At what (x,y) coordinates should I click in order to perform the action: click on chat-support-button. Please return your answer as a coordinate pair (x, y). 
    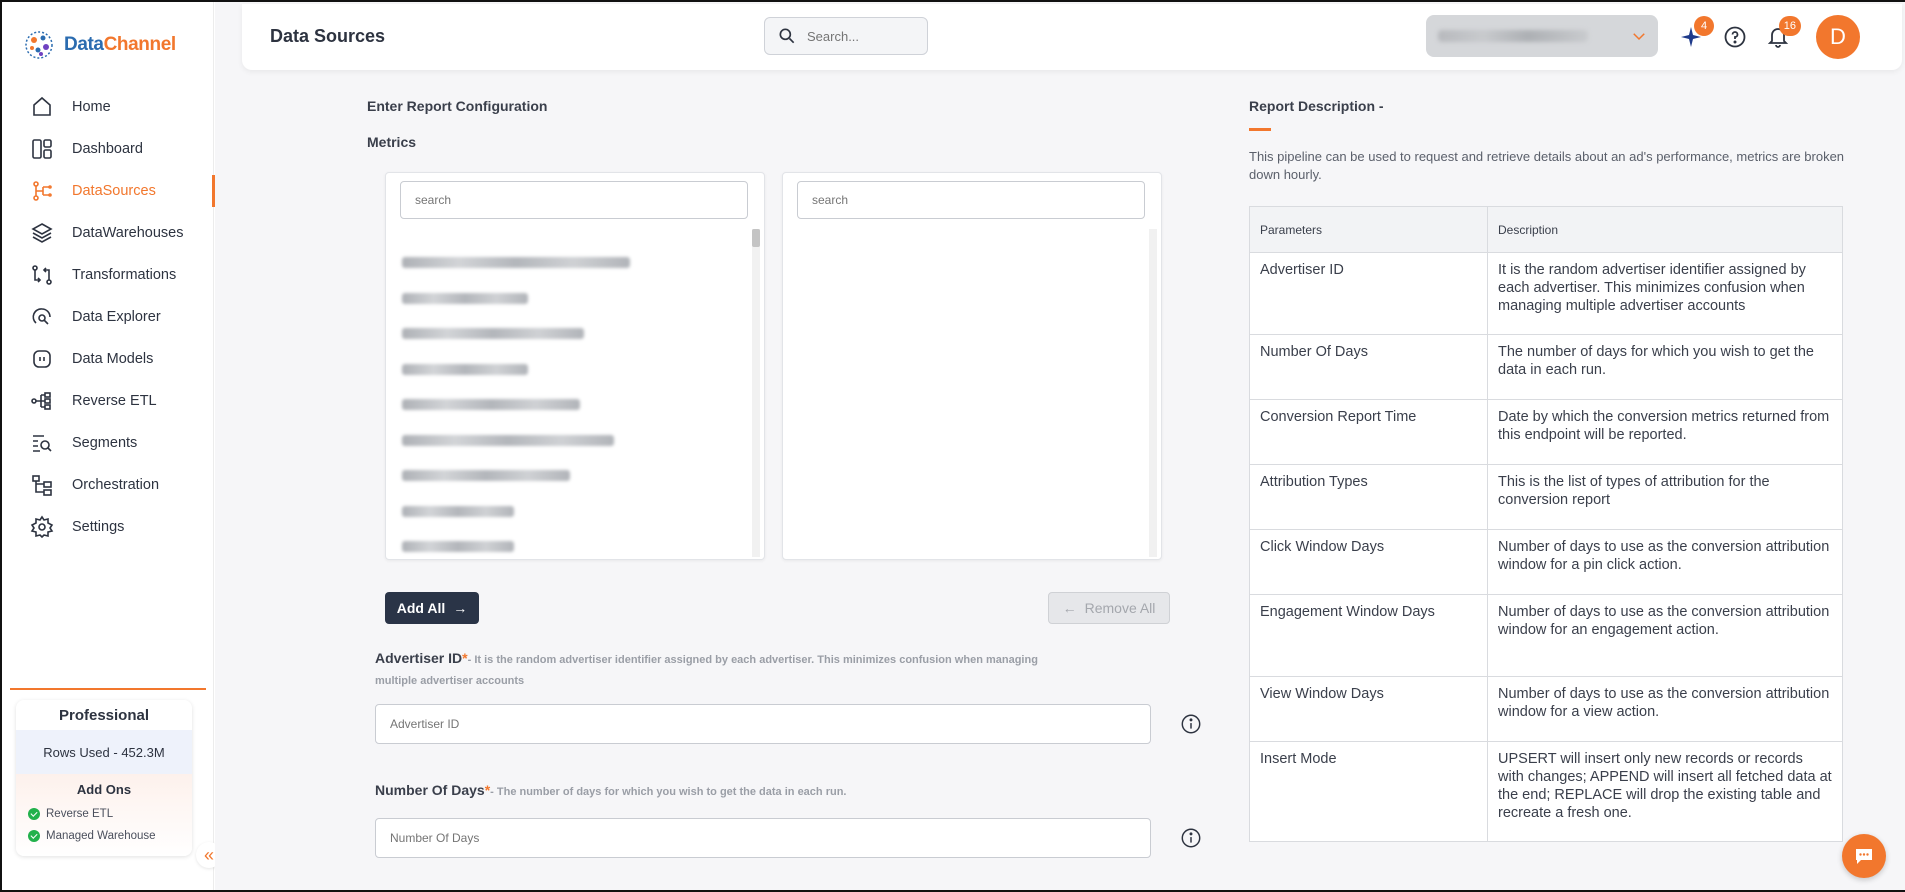
    Looking at the image, I should click on (1864, 856).